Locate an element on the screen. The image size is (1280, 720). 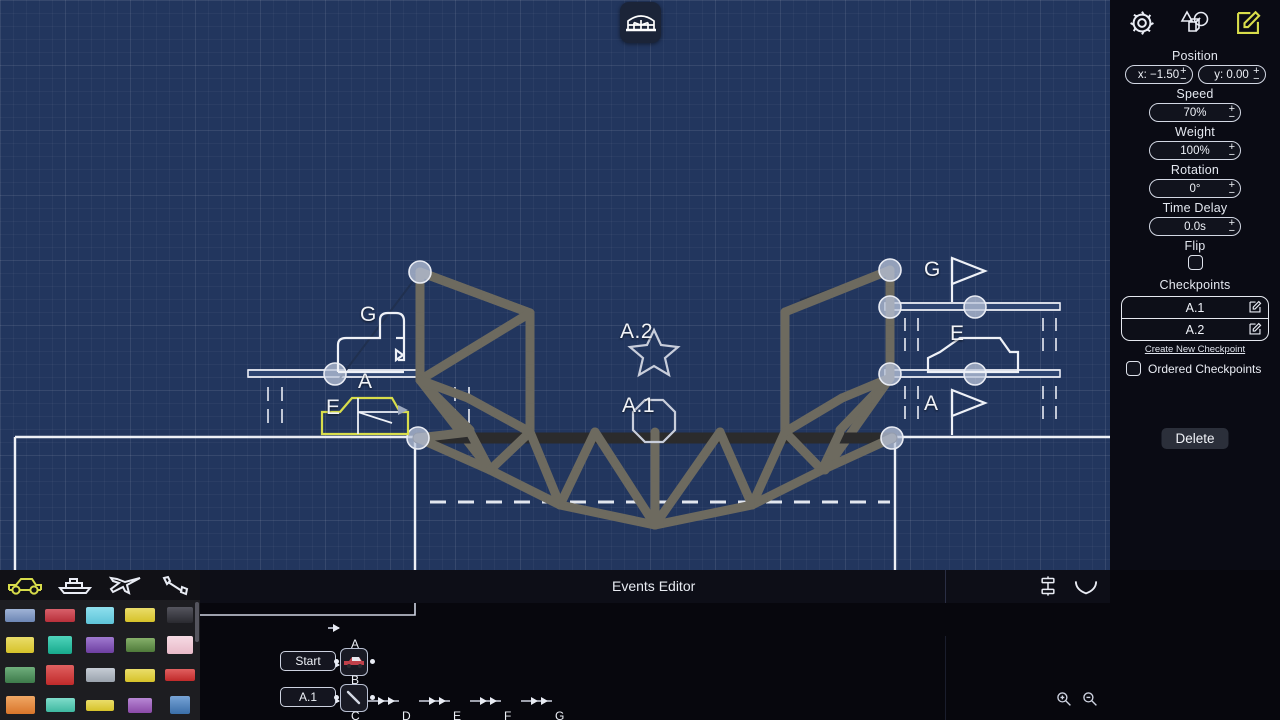
palette-tab-boat is located at coordinates (75, 585).